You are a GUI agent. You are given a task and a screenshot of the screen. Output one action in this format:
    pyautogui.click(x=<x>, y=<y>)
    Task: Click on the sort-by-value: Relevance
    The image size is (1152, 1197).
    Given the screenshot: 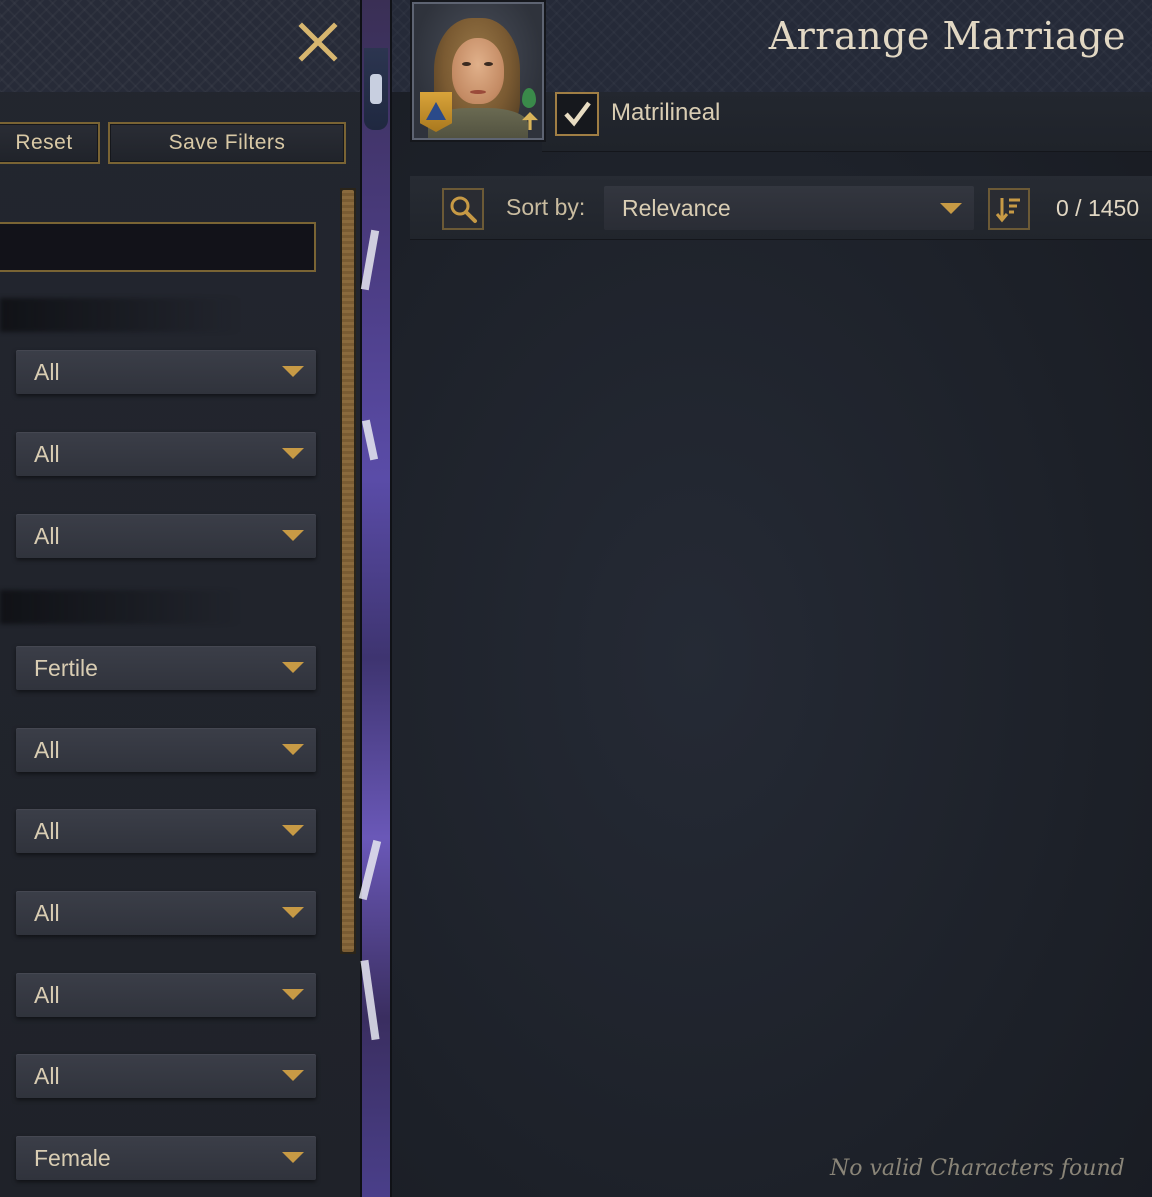 What is the action you would take?
    pyautogui.click(x=676, y=207)
    